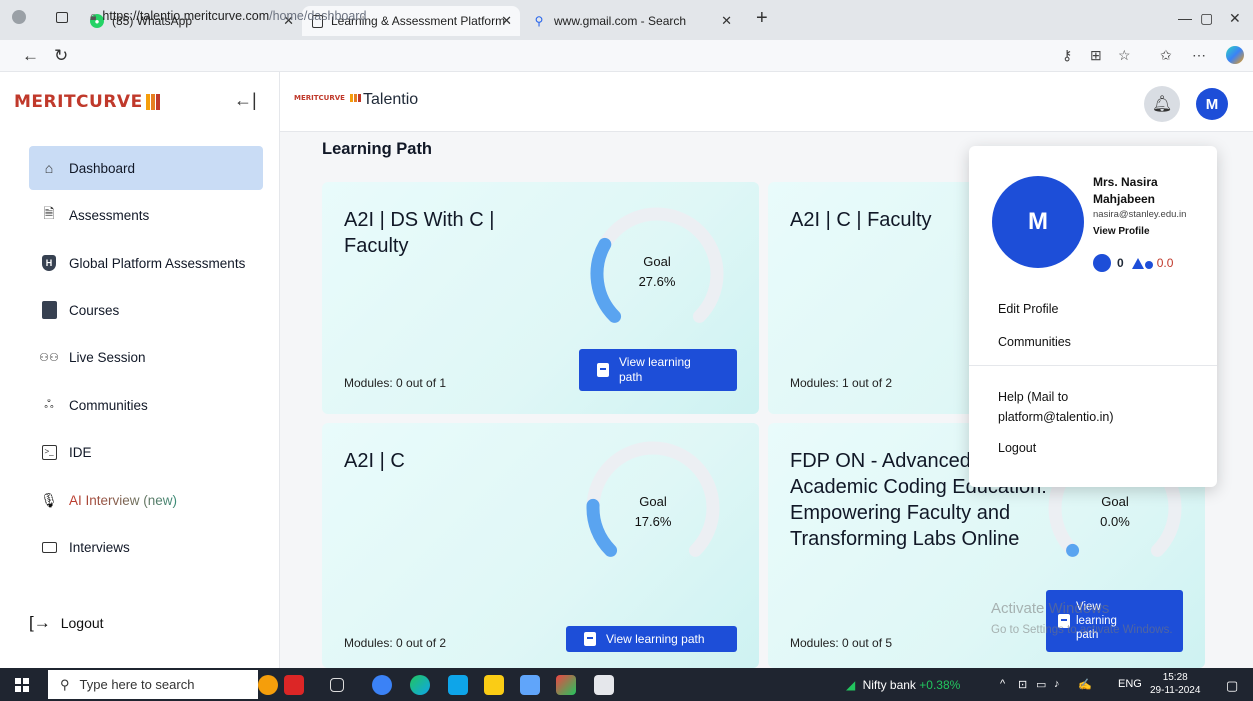 The width and height of the screenshot is (1253, 701). What do you see at coordinates (1017, 448) in the screenshot?
I see `logout-link: Logout` at bounding box center [1017, 448].